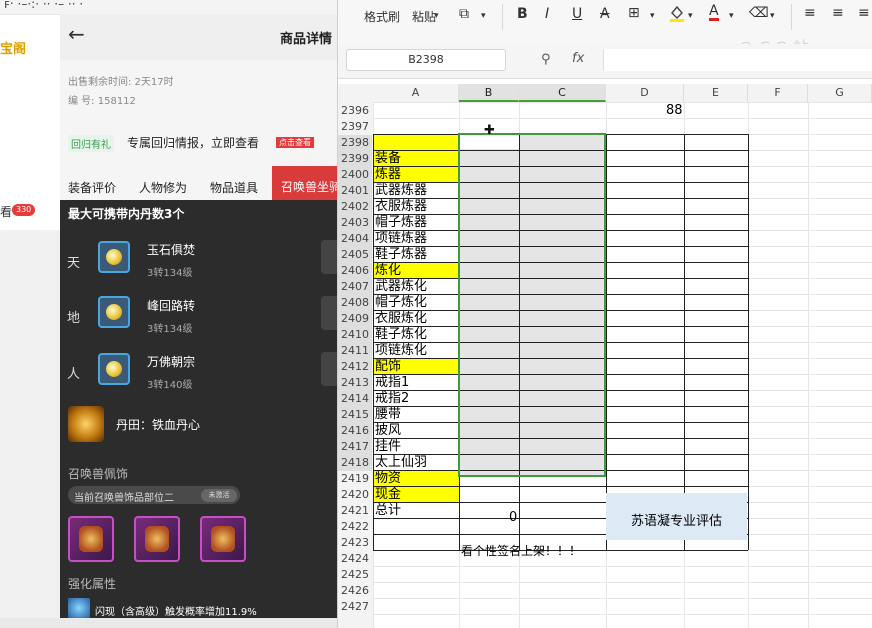 The height and width of the screenshot is (628, 872). Describe the element at coordinates (645, 93) in the screenshot. I see `column-header-d: D` at that location.